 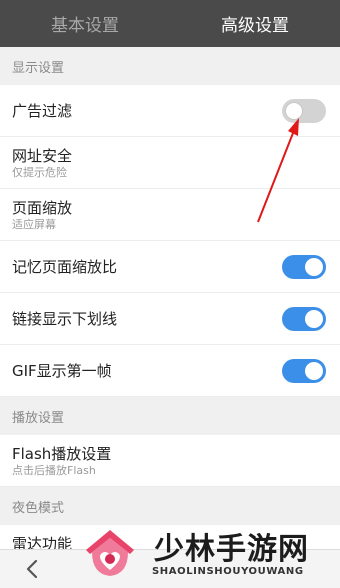 What do you see at coordinates (39, 172) in the screenshot?
I see `setting-sublabel: 仅提示危险` at bounding box center [39, 172].